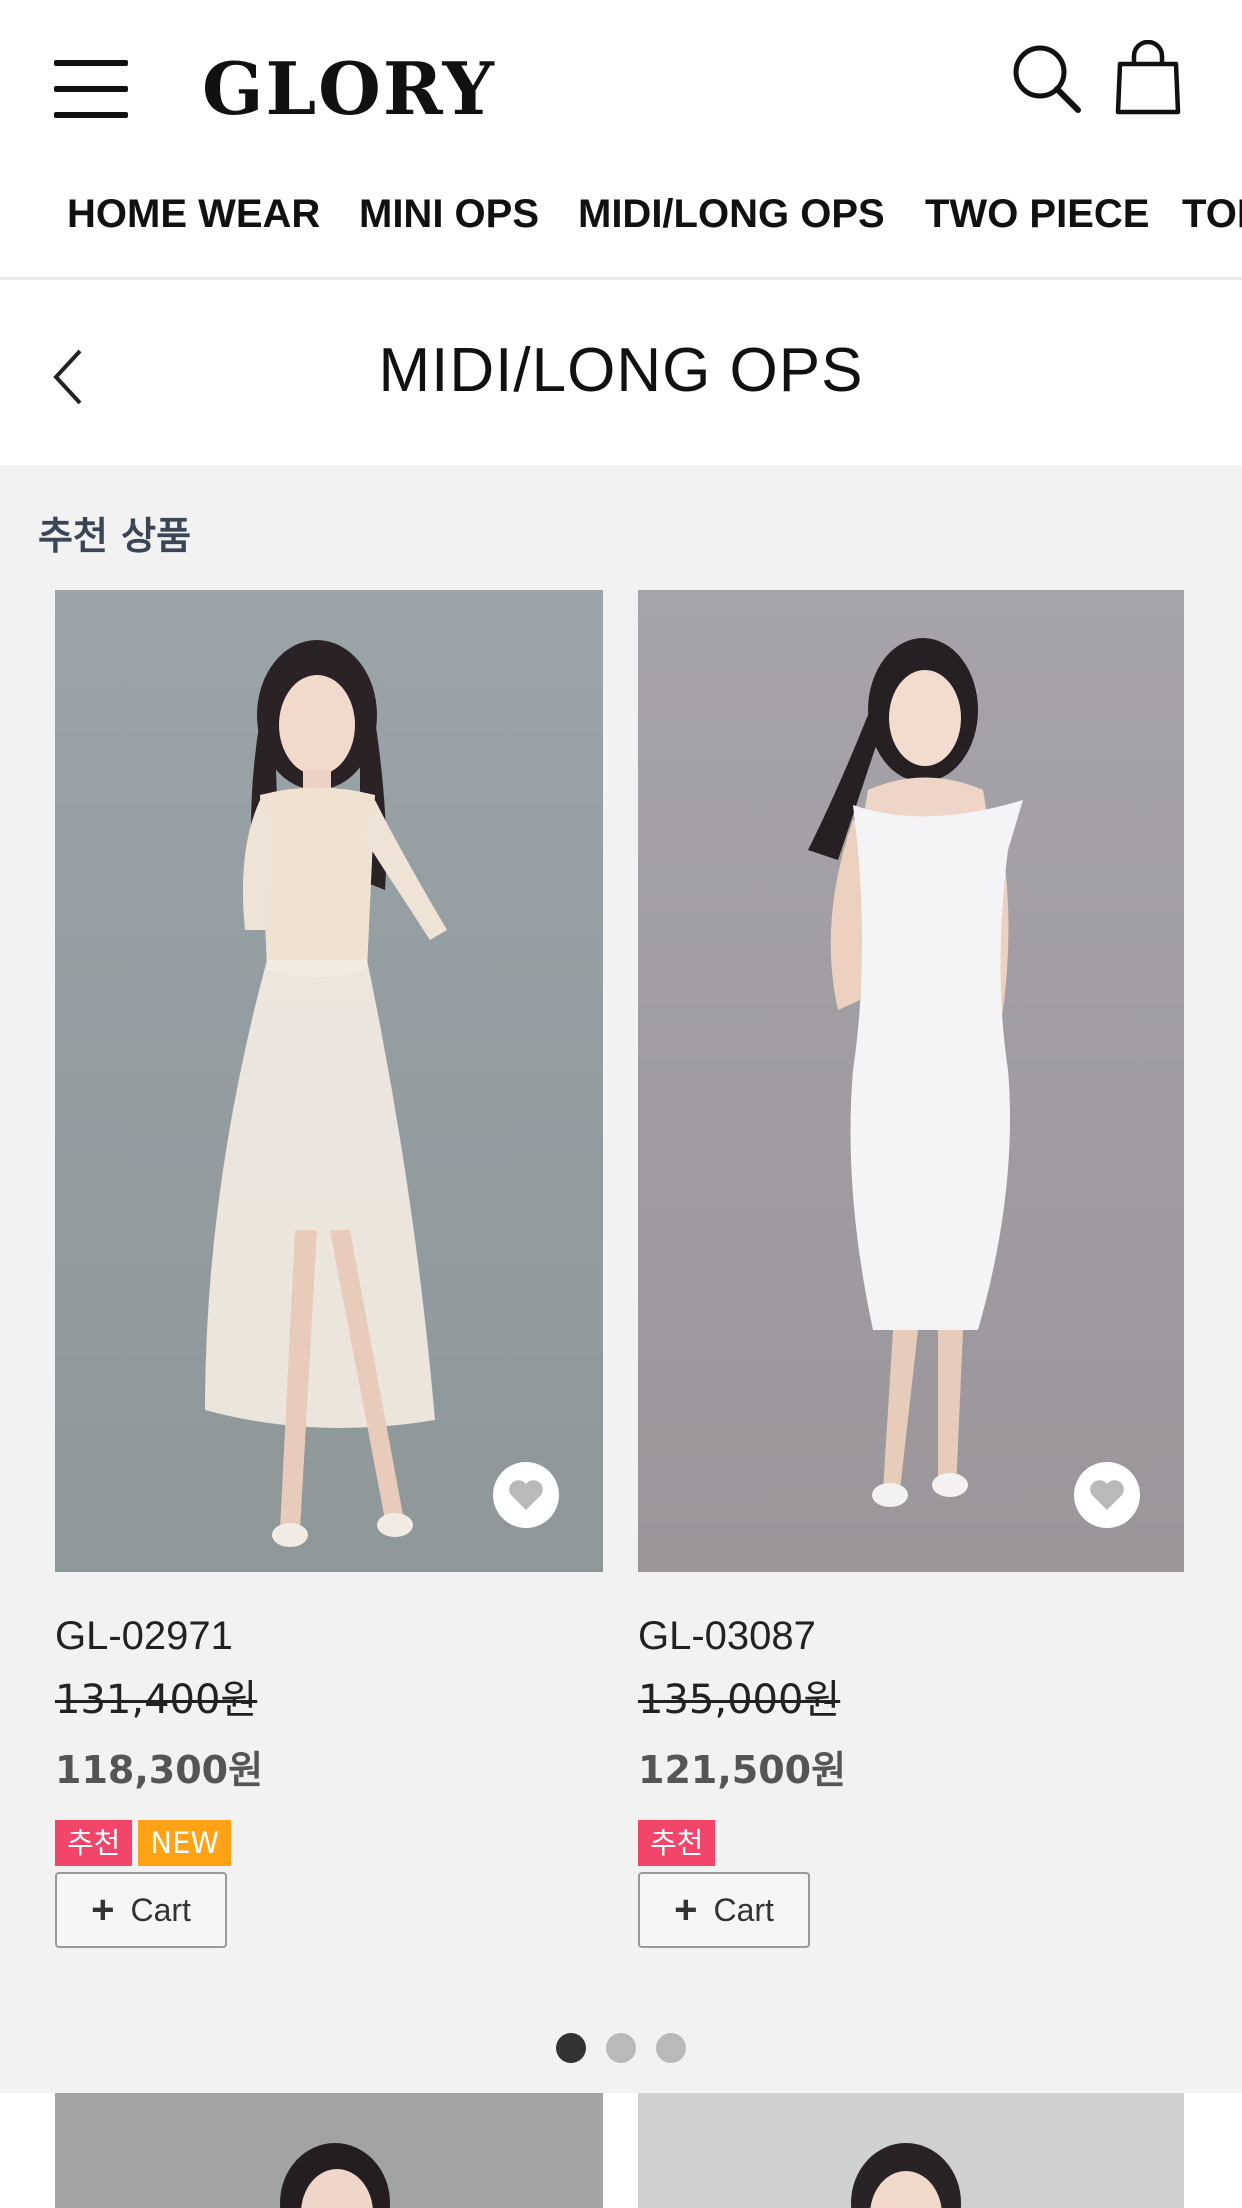 The height and width of the screenshot is (2208, 1242). I want to click on hamburger-menu-icon, so click(91, 90).